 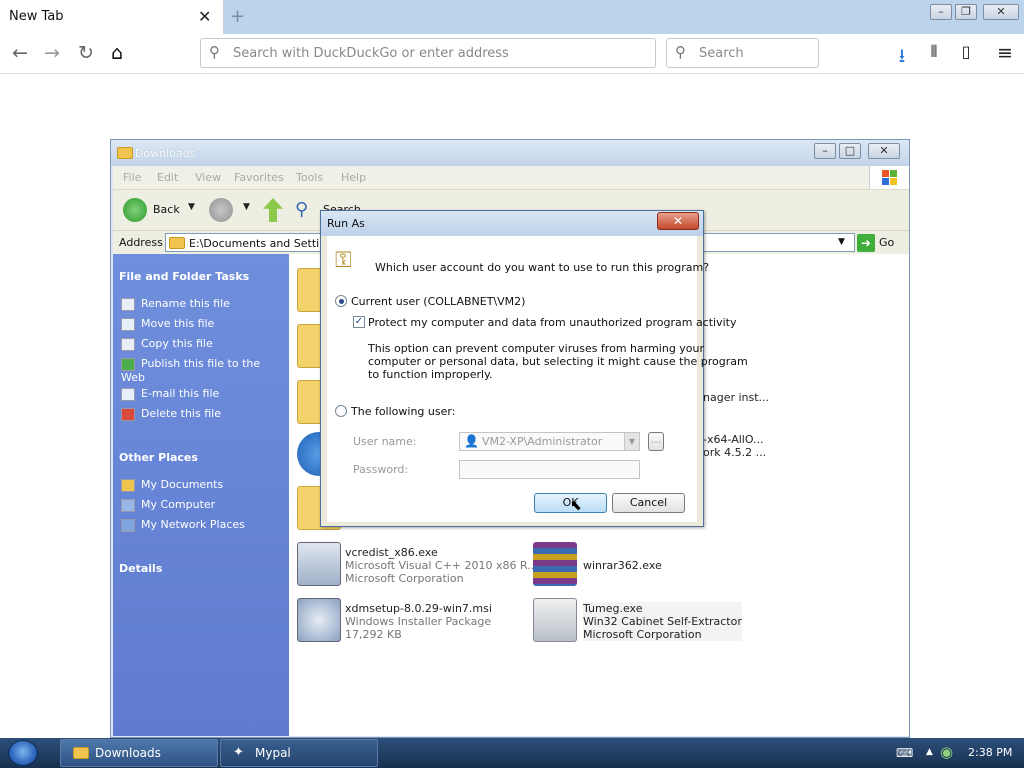 I want to click on place-my-documents: My Documents, so click(x=172, y=485).